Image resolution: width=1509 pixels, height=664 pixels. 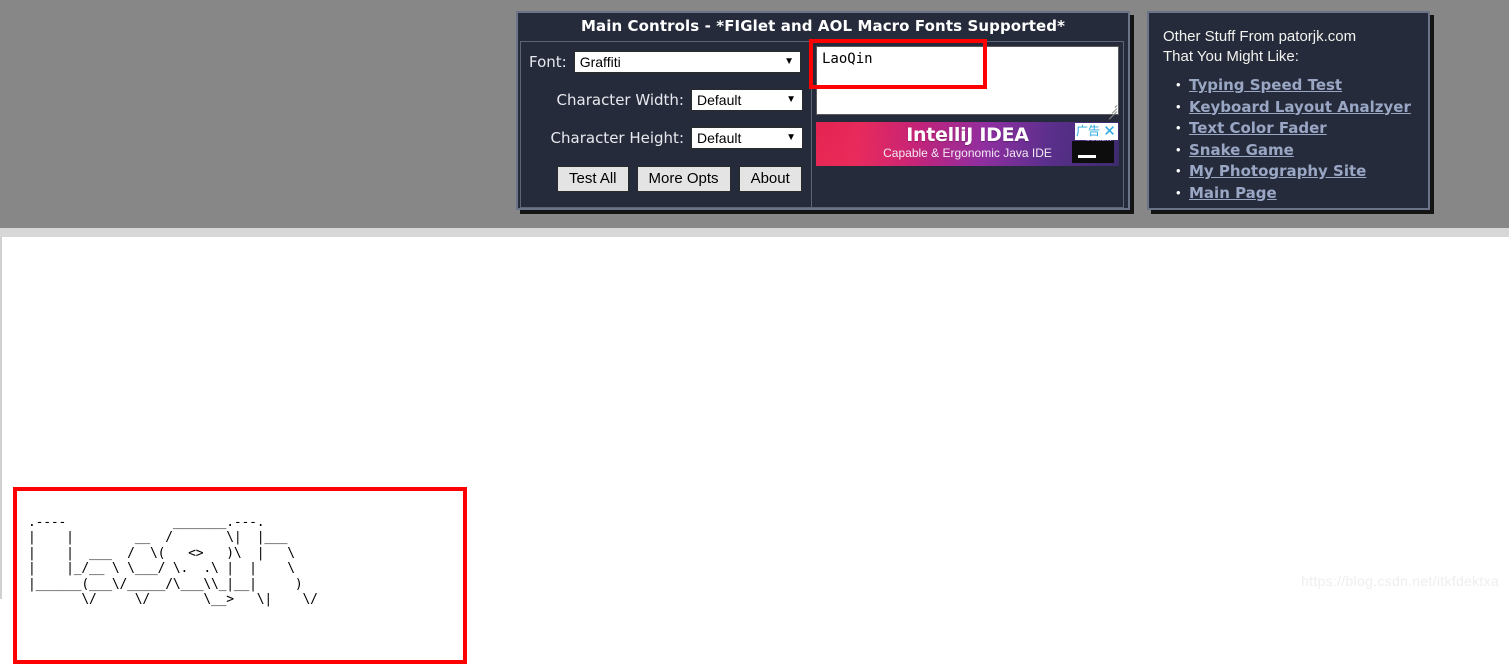 I want to click on page-band-divider, so click(x=754, y=232).